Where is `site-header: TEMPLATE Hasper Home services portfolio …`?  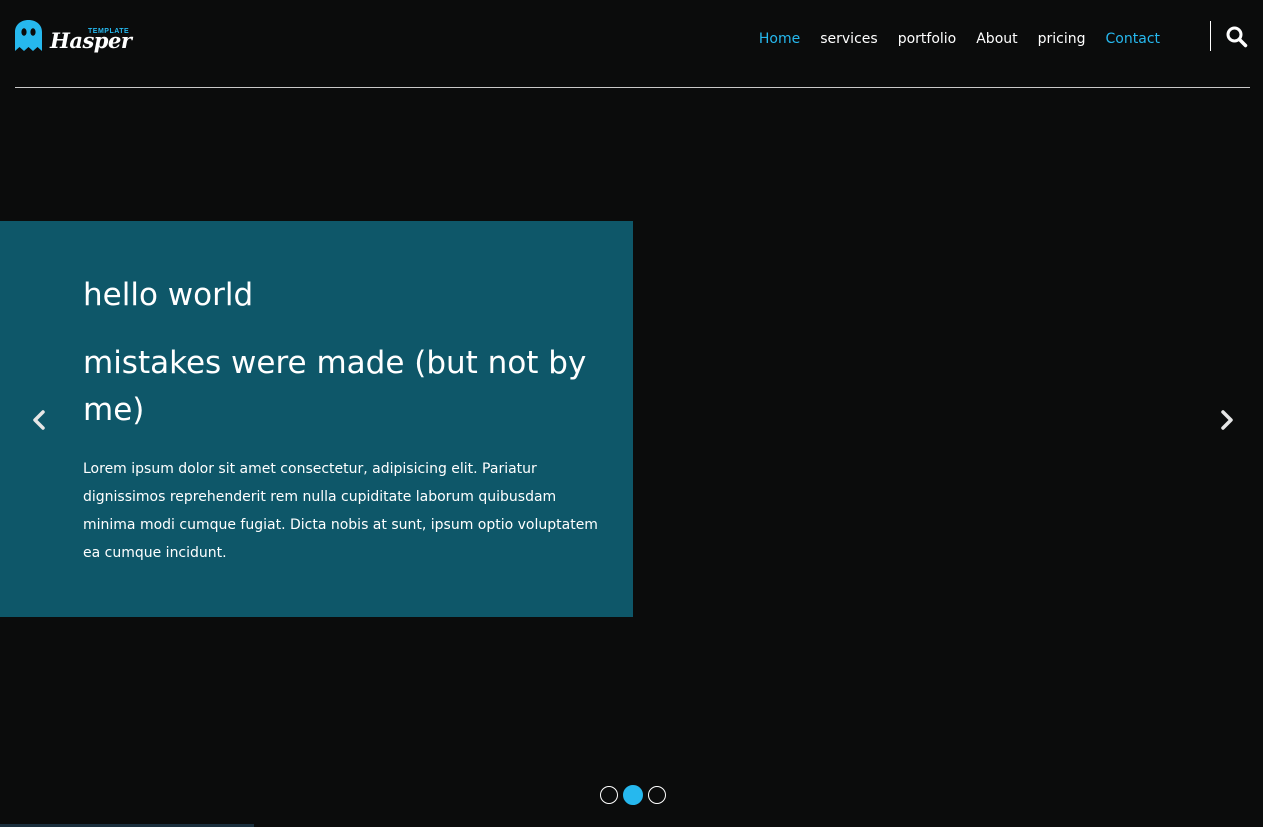 site-header: TEMPLATE Hasper Home services portfolio … is located at coordinates (632, 44).